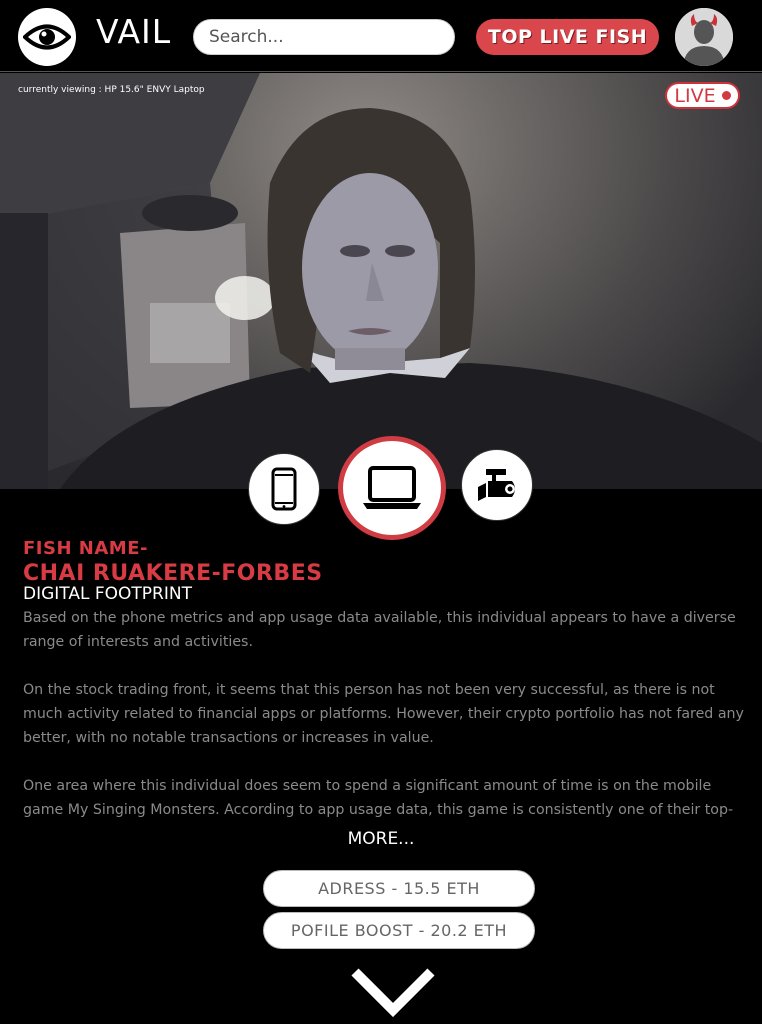 This screenshot has width=762, height=1024. I want to click on laptop-icon, so click(392, 487).